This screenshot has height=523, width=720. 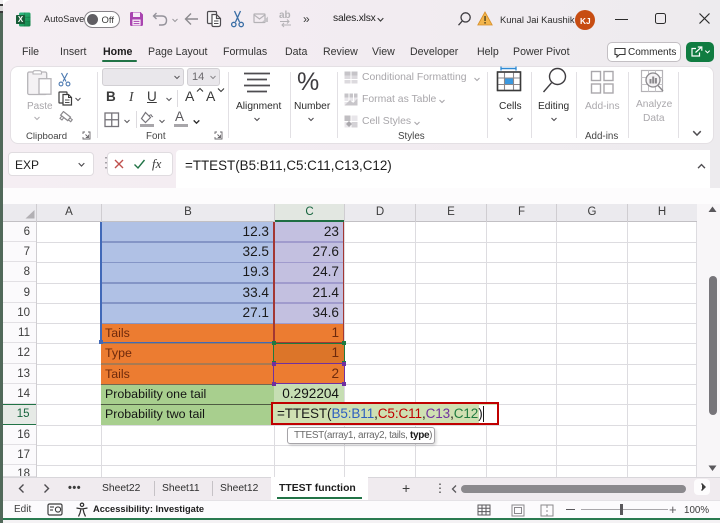 What do you see at coordinates (20, 19) in the screenshot?
I see `svg-text: X` at bounding box center [20, 19].